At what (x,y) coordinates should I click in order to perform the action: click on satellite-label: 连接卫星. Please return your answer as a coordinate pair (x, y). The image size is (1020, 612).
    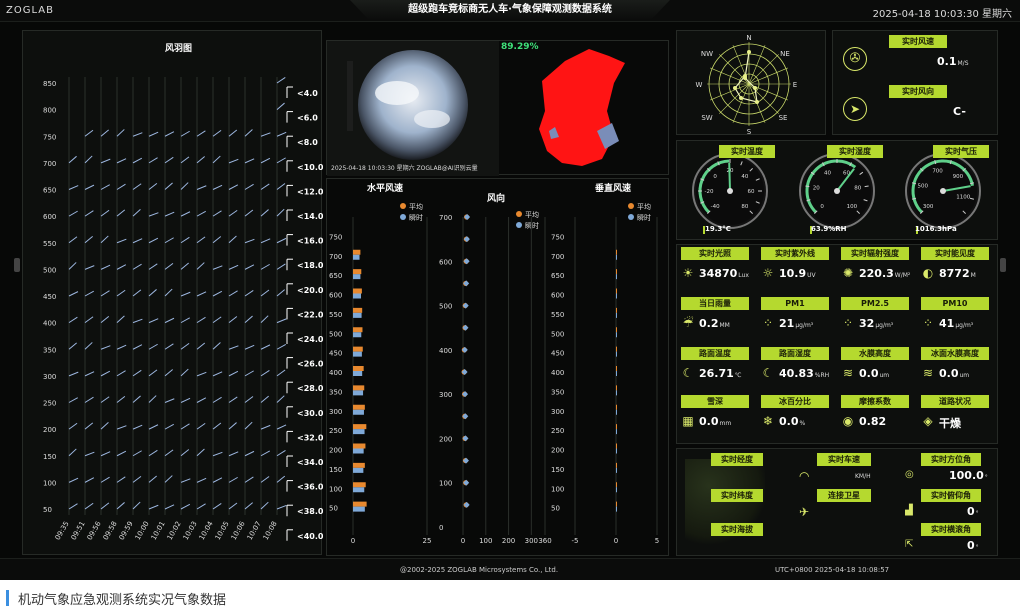
    Looking at the image, I should click on (844, 495).